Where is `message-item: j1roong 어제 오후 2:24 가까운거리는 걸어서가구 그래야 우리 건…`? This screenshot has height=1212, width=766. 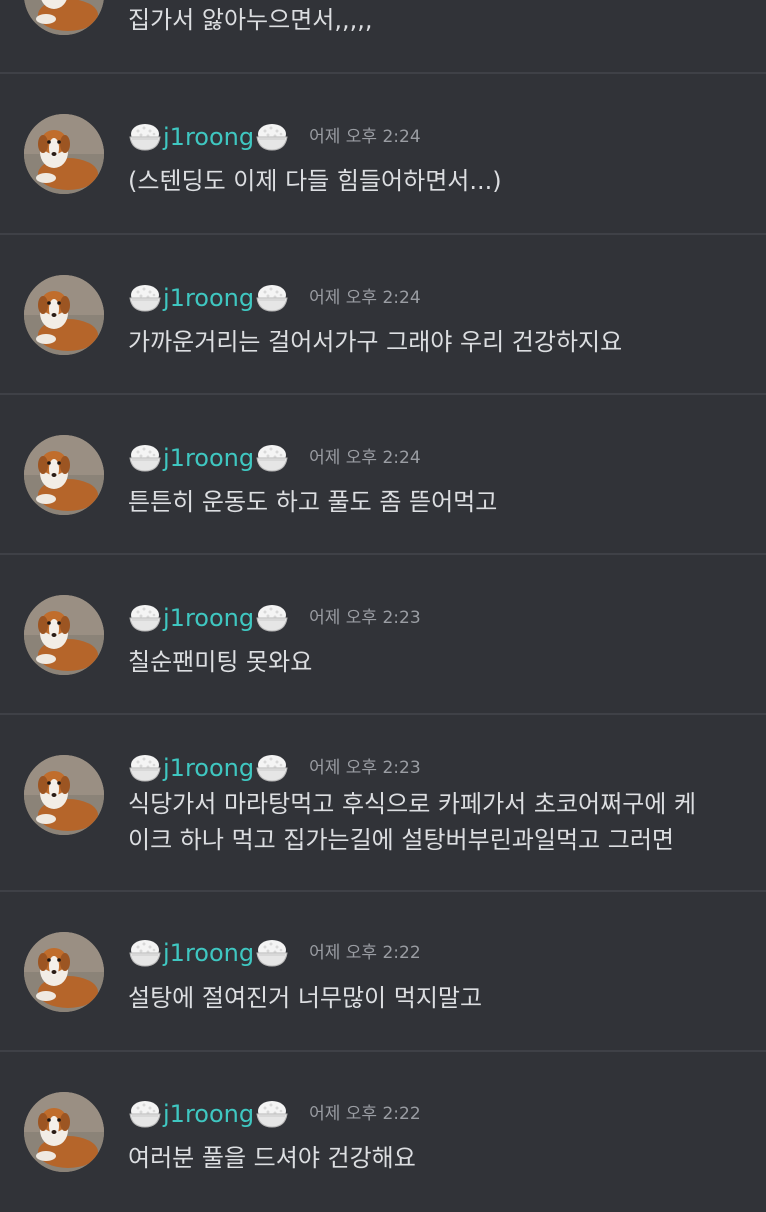 message-item: j1roong 어제 오후 2:24 가까운거리는 걸어서가구 그래야 우리 건… is located at coordinates (383, 315).